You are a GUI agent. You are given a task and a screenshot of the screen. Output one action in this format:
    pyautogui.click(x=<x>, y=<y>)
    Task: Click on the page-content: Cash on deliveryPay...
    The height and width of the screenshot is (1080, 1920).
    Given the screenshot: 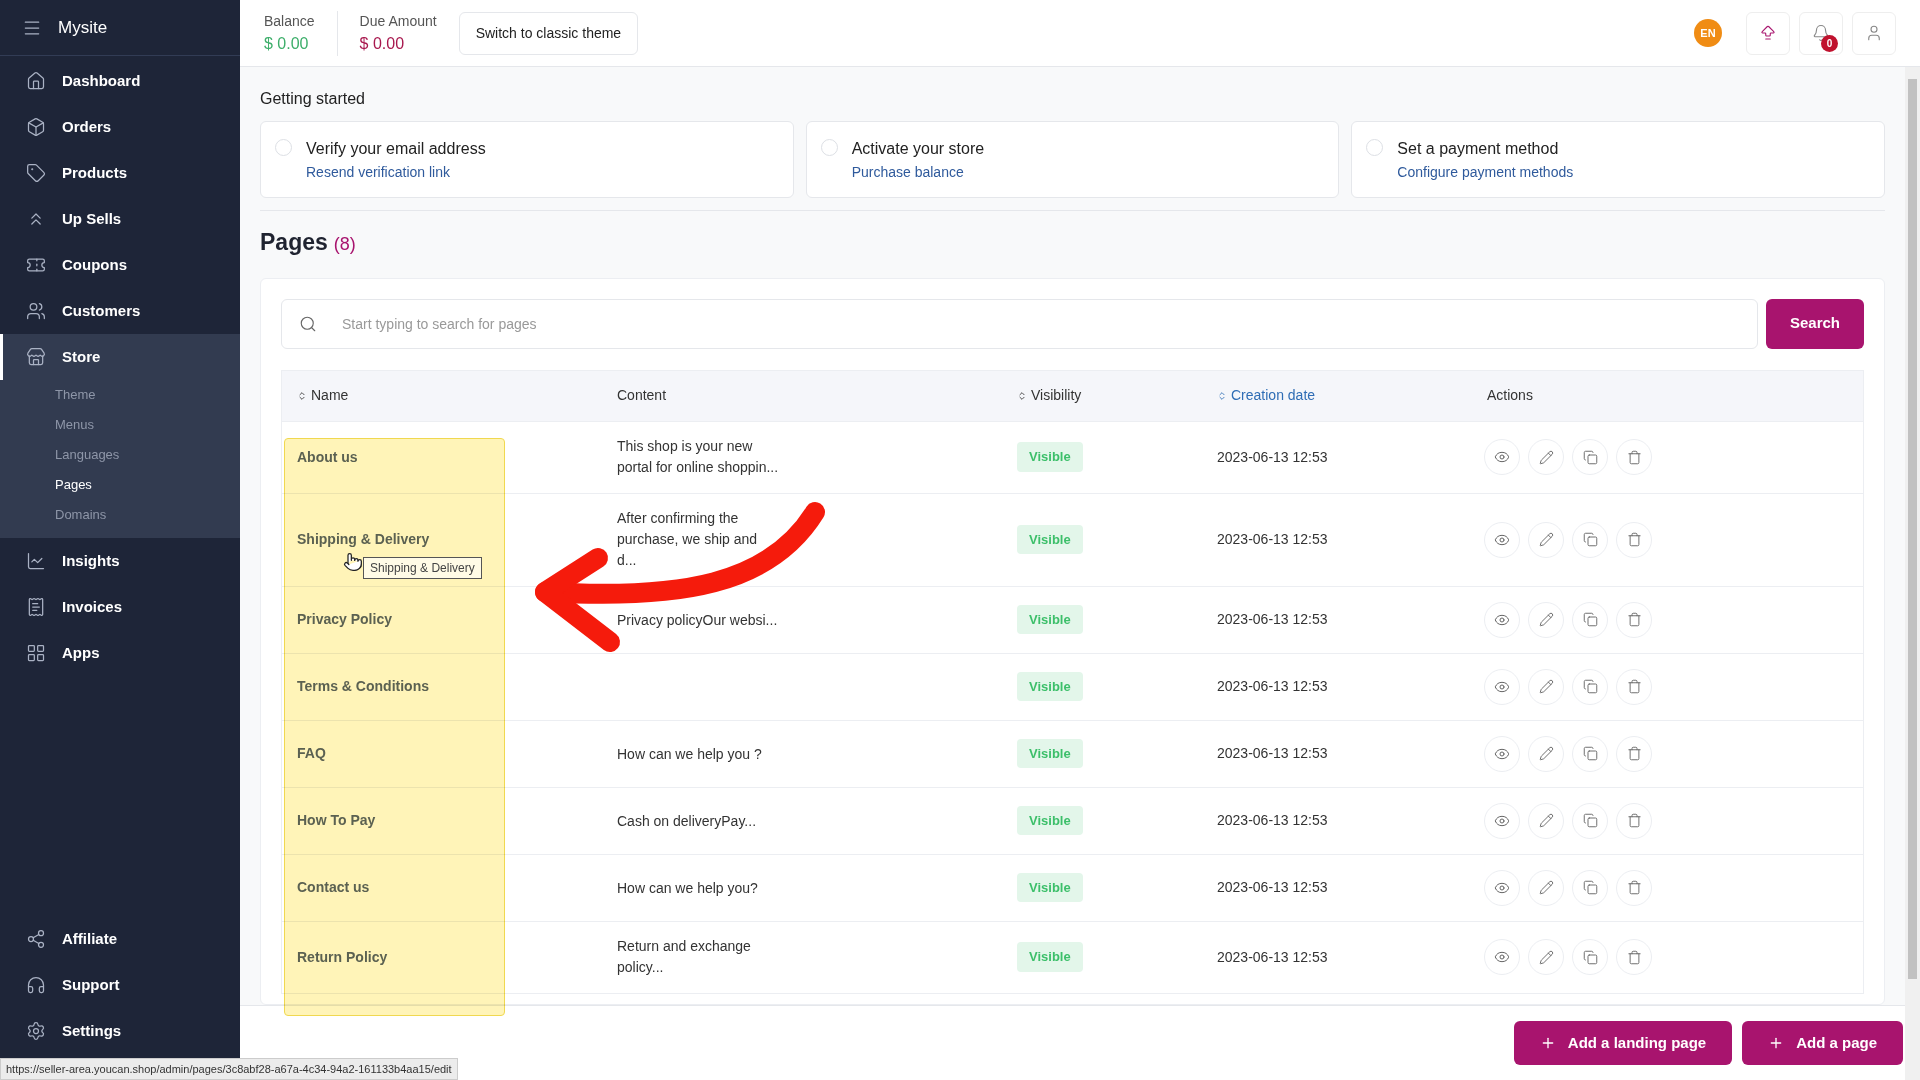 What is the action you would take?
    pyautogui.click(x=687, y=821)
    